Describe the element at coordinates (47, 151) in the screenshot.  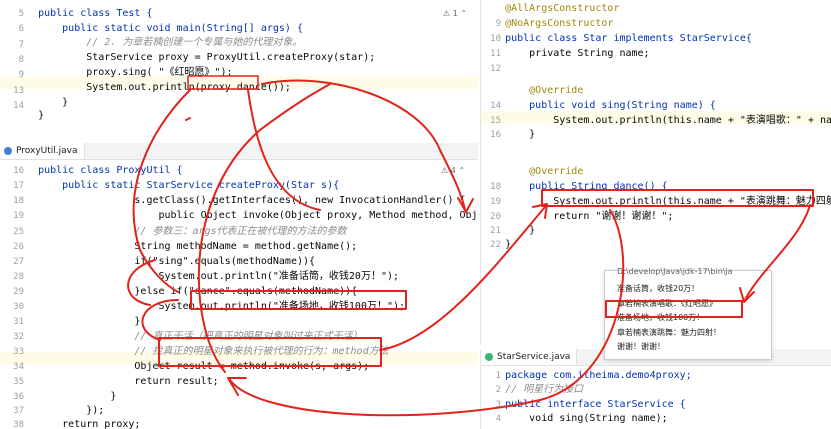
I see `tab-label: ProxyUtil.java` at that location.